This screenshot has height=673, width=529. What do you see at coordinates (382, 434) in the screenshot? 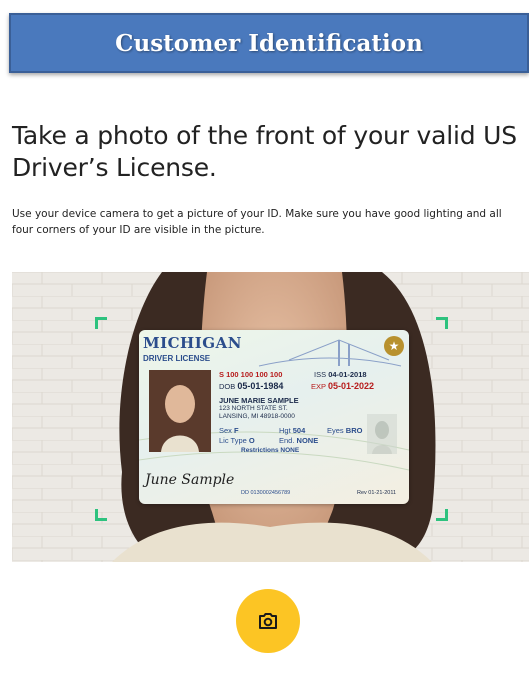
I see `ghost-portrait-image` at bounding box center [382, 434].